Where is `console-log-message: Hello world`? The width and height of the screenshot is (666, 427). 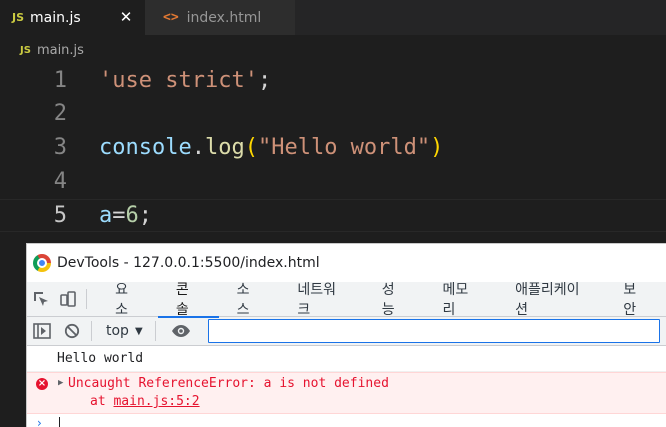
console-log-message: Hello world is located at coordinates (346, 359).